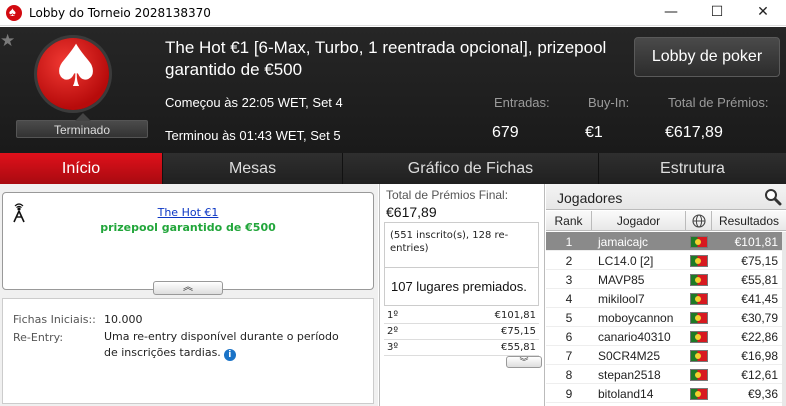  I want to click on player-rank: 1, so click(569, 242).